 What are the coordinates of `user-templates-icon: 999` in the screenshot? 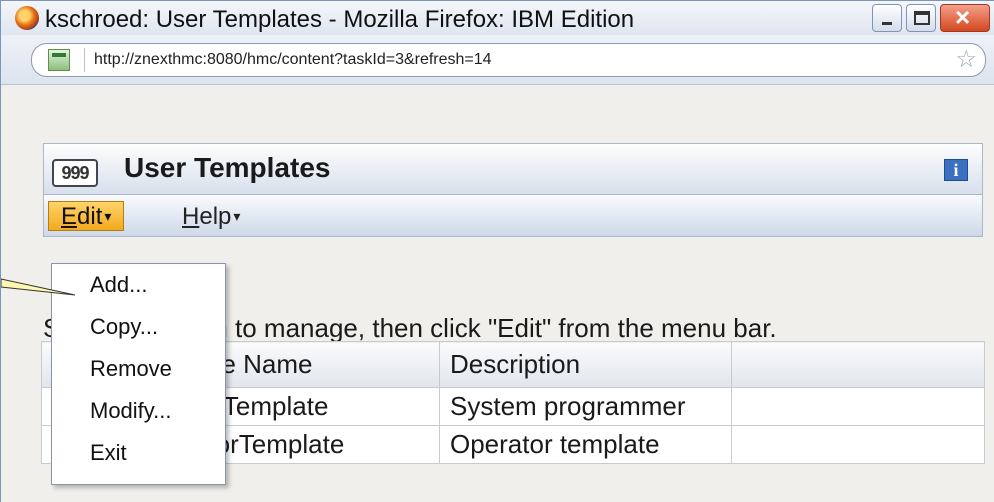 It's located at (75, 173).